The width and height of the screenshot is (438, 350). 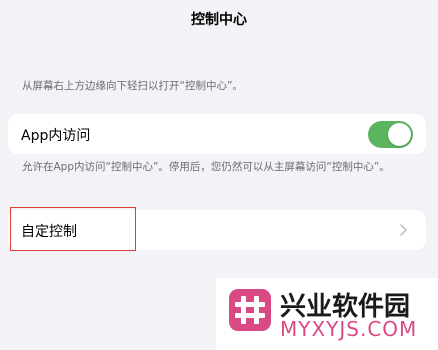 What do you see at coordinates (217, 134) in the screenshot?
I see `app-access-row: App内访问` at bounding box center [217, 134].